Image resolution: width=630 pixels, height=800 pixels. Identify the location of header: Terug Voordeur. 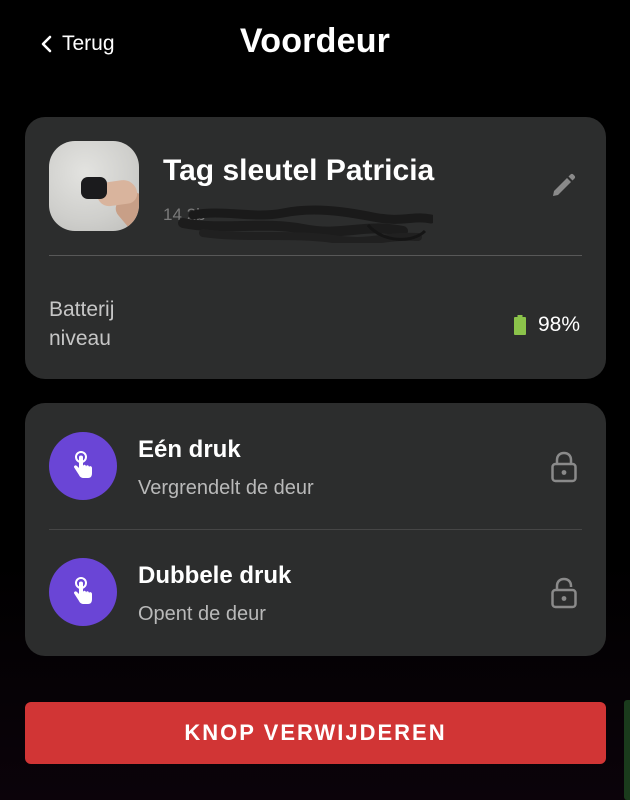
(315, 45).